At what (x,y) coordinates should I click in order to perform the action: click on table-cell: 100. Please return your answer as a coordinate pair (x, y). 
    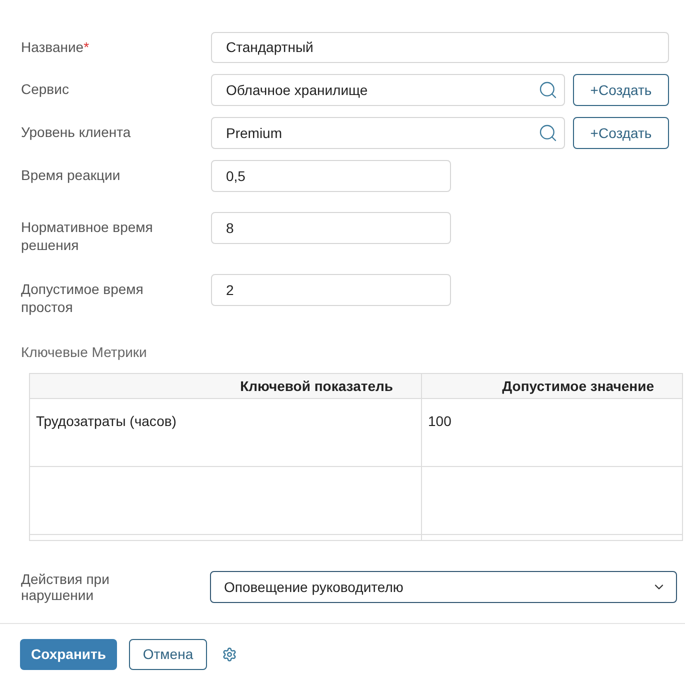
    Looking at the image, I should click on (440, 421).